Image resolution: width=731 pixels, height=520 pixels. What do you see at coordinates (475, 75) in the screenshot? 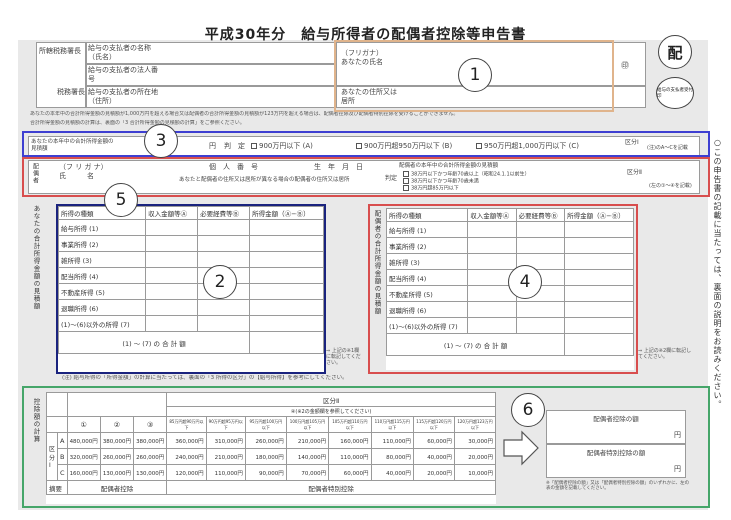
I see `marker-1: 1` at bounding box center [475, 75].